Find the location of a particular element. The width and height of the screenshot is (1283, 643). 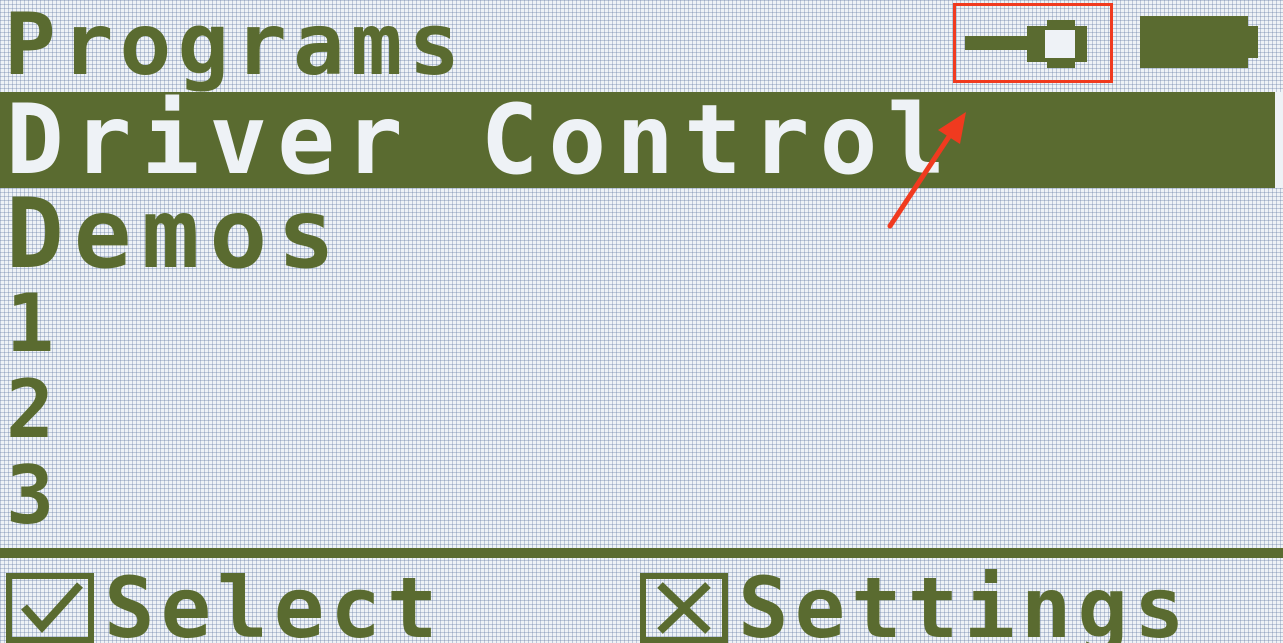

settings-label: Settings is located at coordinates (964, 601).